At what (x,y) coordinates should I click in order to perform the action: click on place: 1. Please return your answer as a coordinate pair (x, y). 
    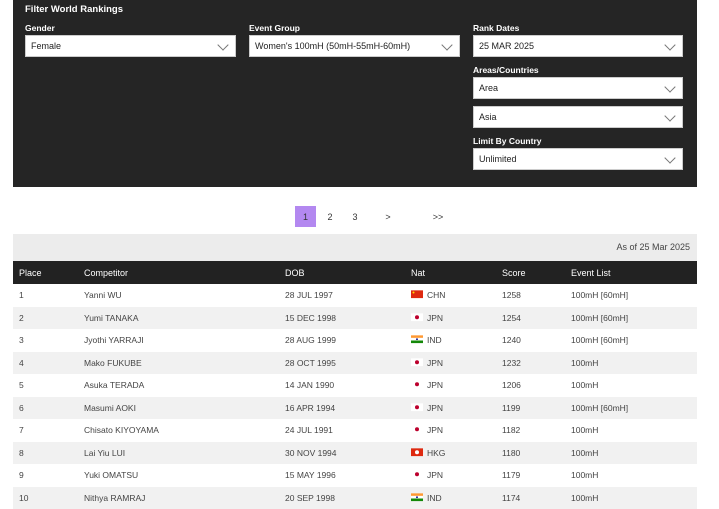
    Looking at the image, I should click on (21, 295).